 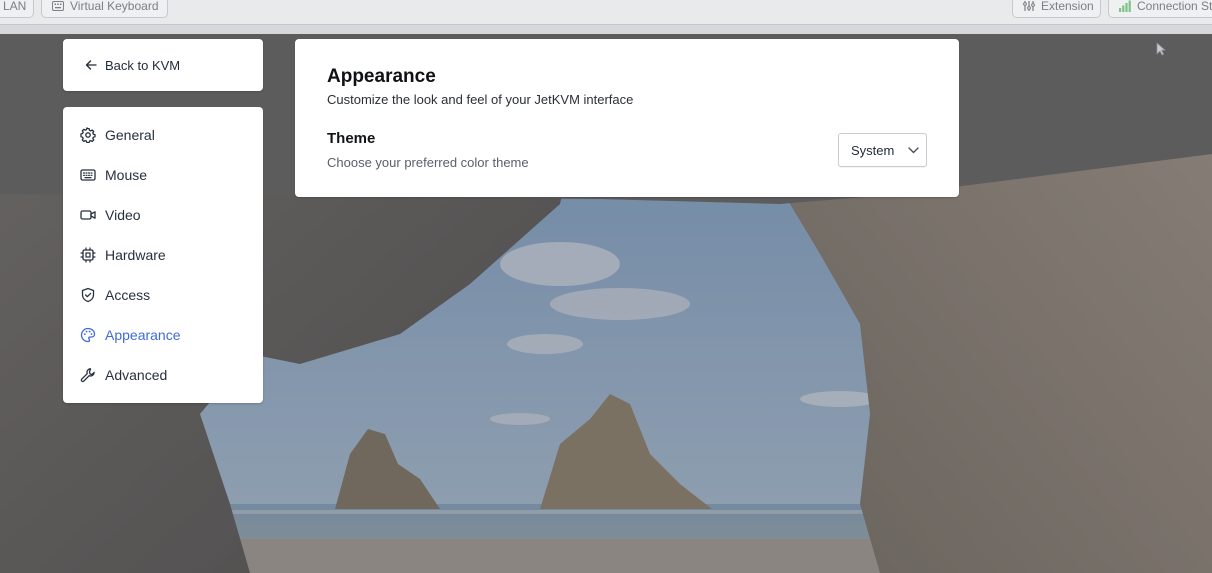 I want to click on sidebar-item-access: Access, so click(x=163, y=295).